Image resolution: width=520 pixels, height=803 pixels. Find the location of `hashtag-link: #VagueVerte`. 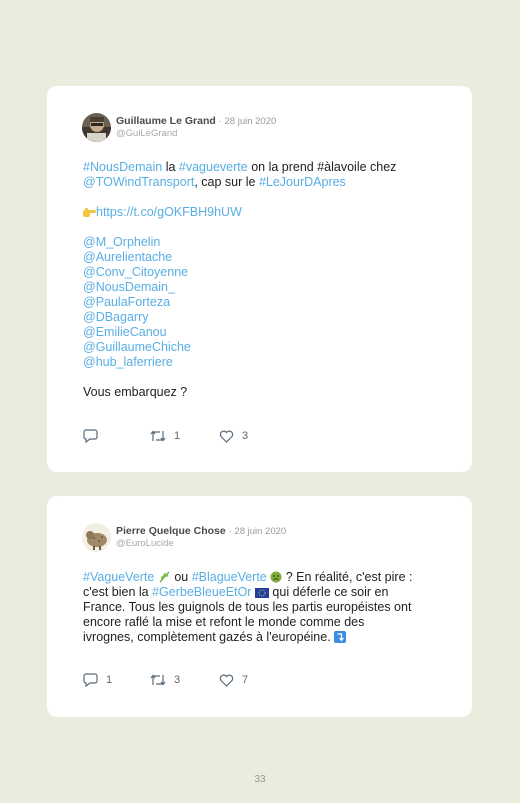

hashtag-link: #VagueVerte is located at coordinates (118, 577).